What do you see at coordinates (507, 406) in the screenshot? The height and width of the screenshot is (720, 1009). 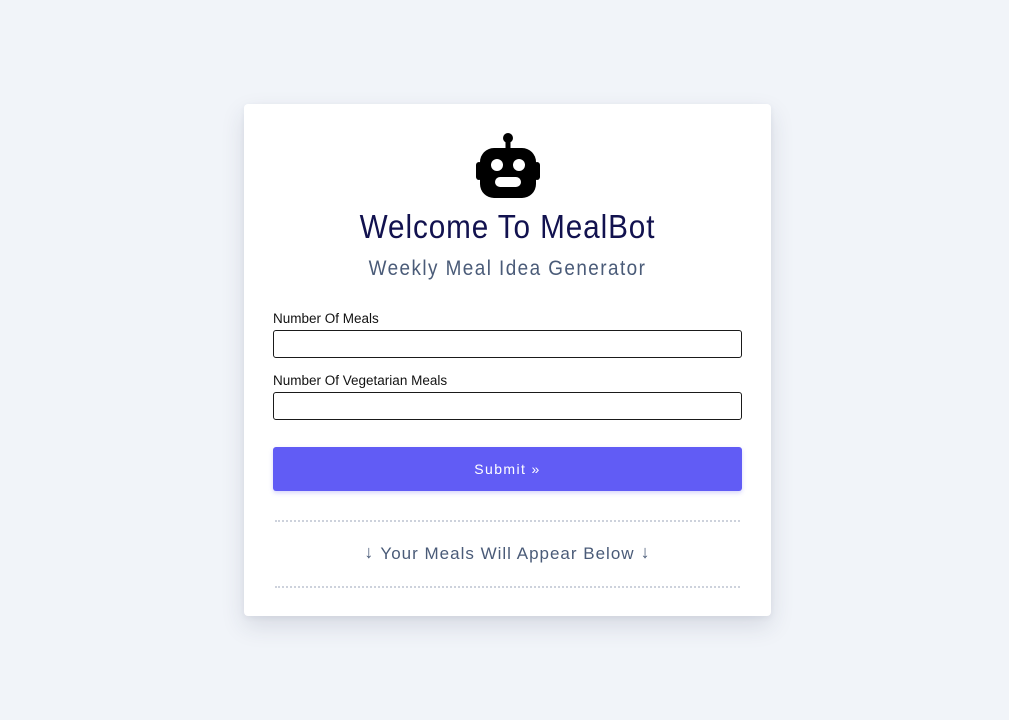 I see `vegetarian-meals-input` at bounding box center [507, 406].